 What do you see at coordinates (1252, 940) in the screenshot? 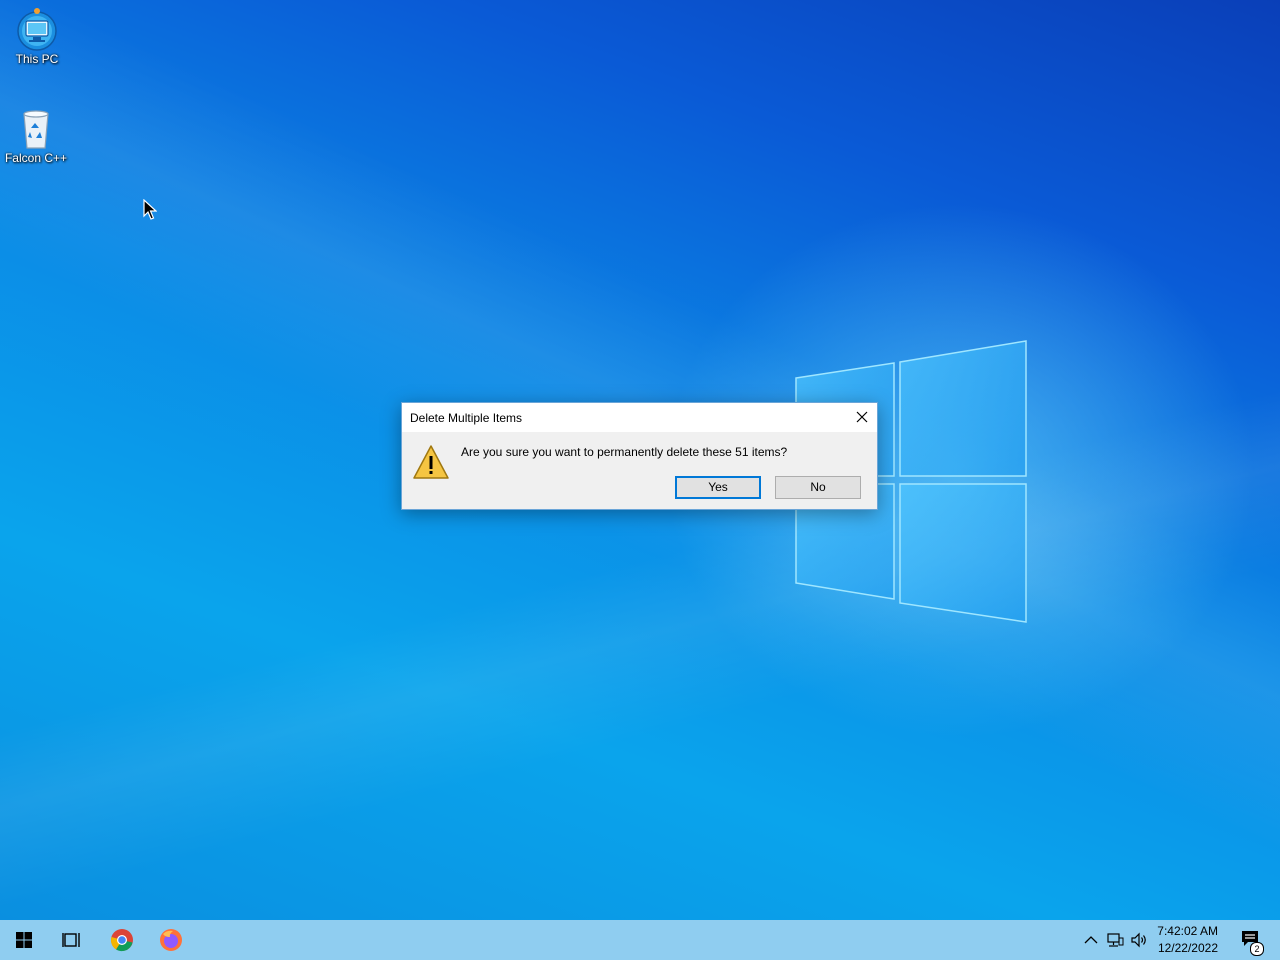
I see `action-center-button: 2` at bounding box center [1252, 940].